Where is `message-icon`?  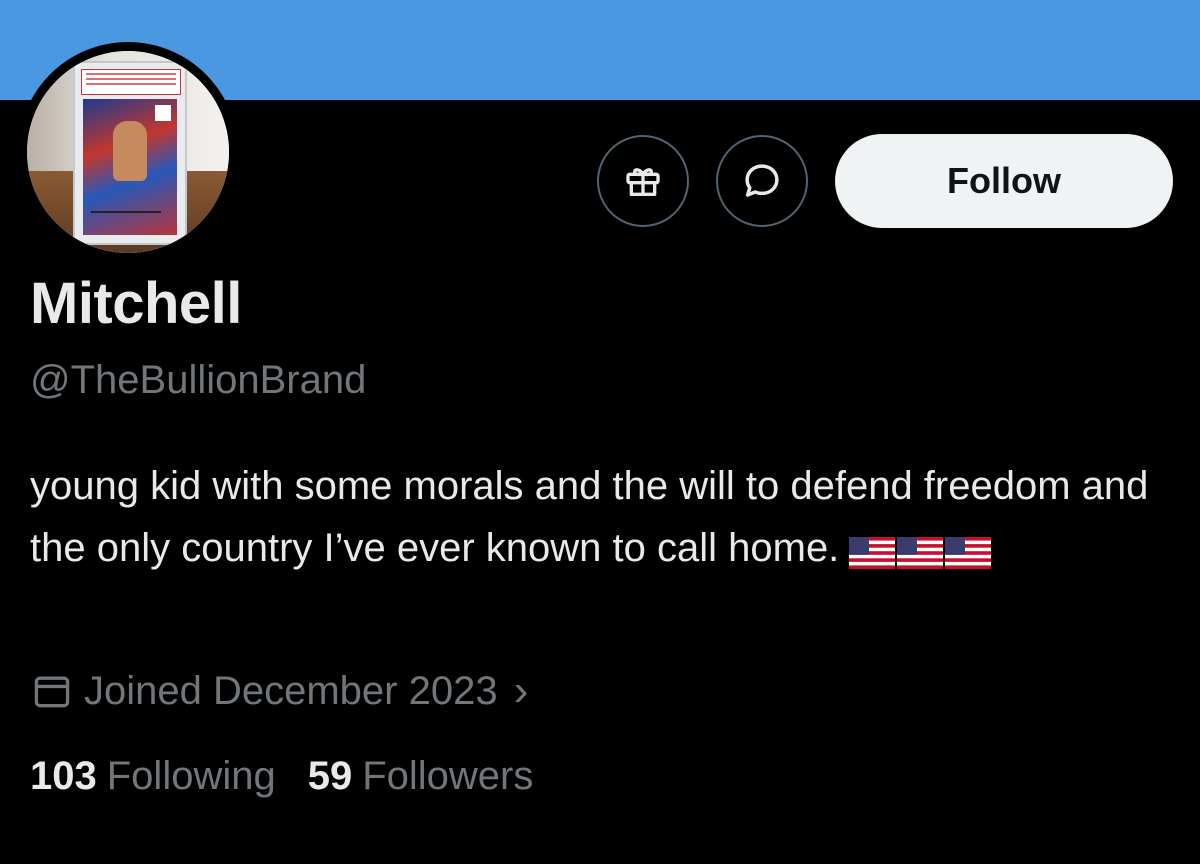 message-icon is located at coordinates (762, 180).